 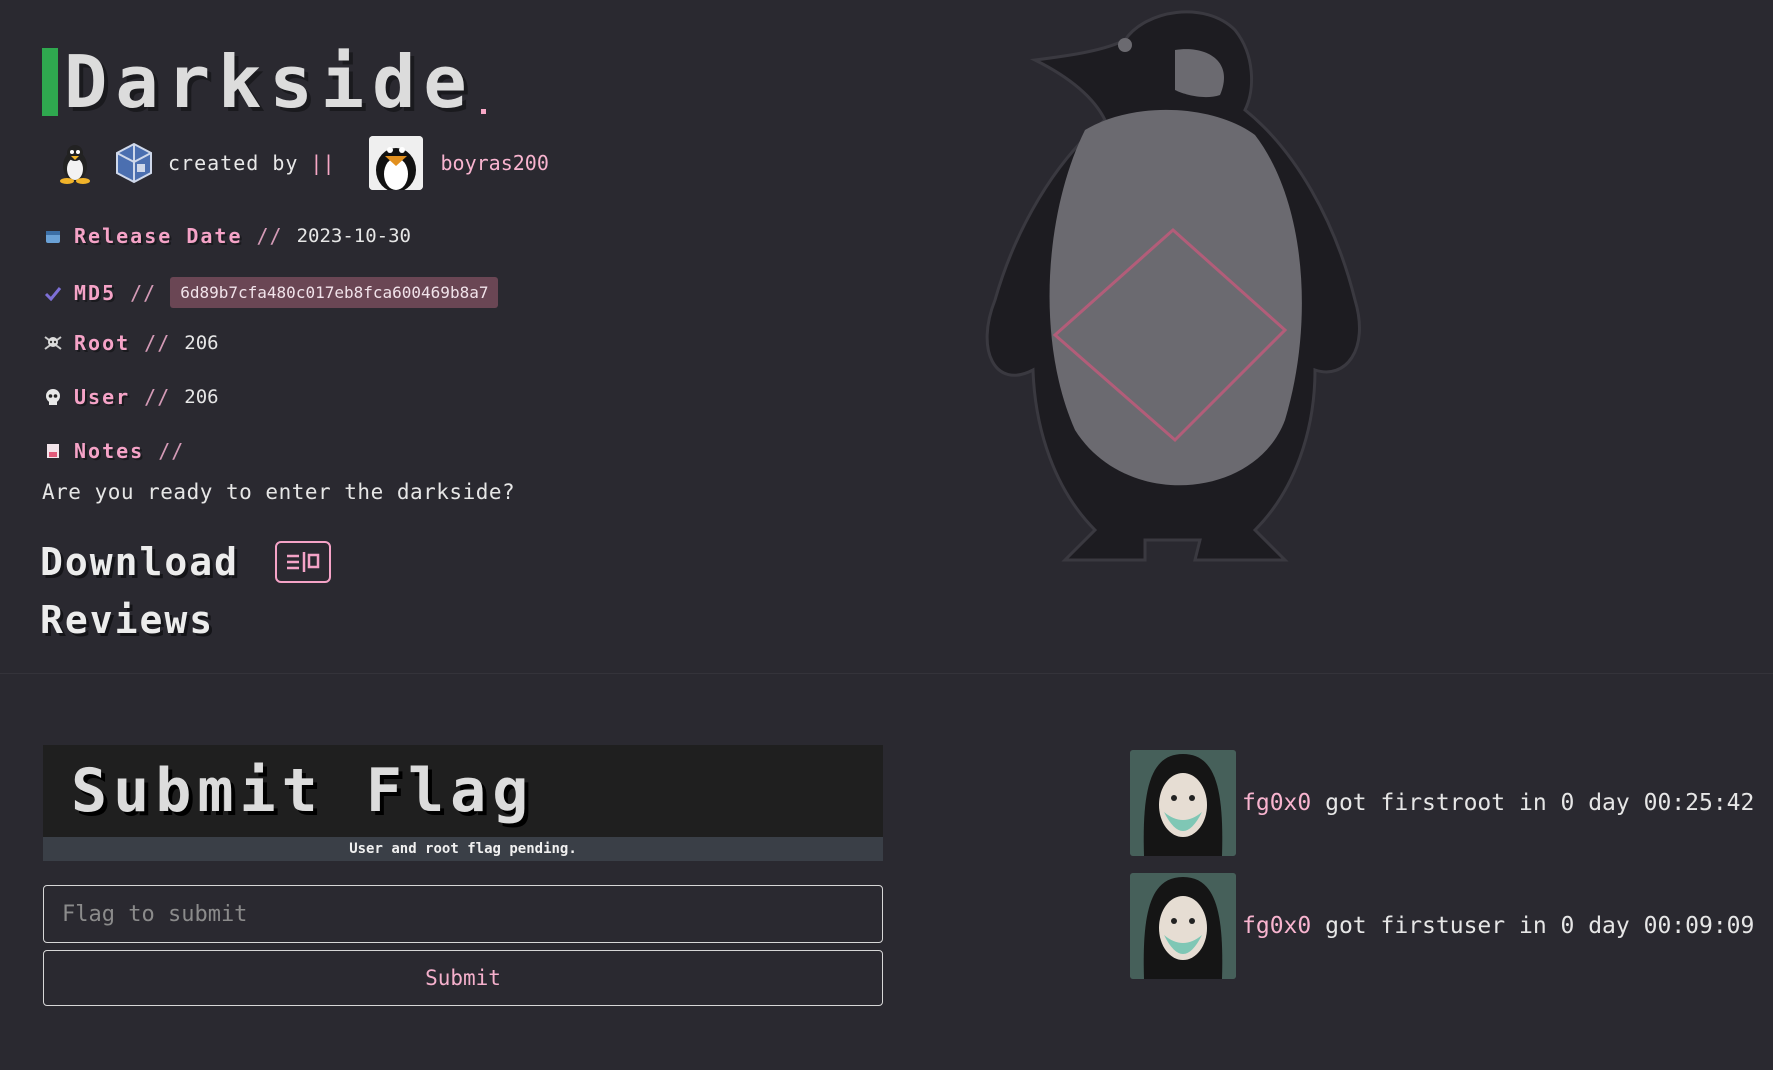 What do you see at coordinates (233, 163) in the screenshot?
I see `created-by-label: created by` at bounding box center [233, 163].